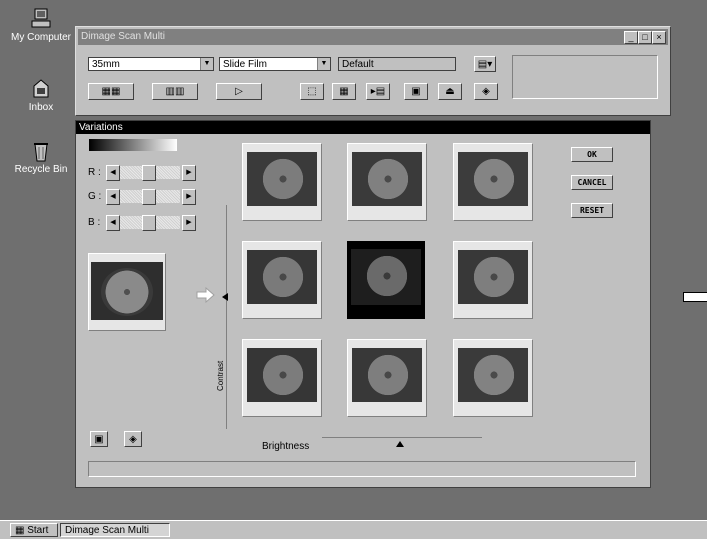  Describe the element at coordinates (133, 145) in the screenshot. I see `brightness-gradient` at that location.